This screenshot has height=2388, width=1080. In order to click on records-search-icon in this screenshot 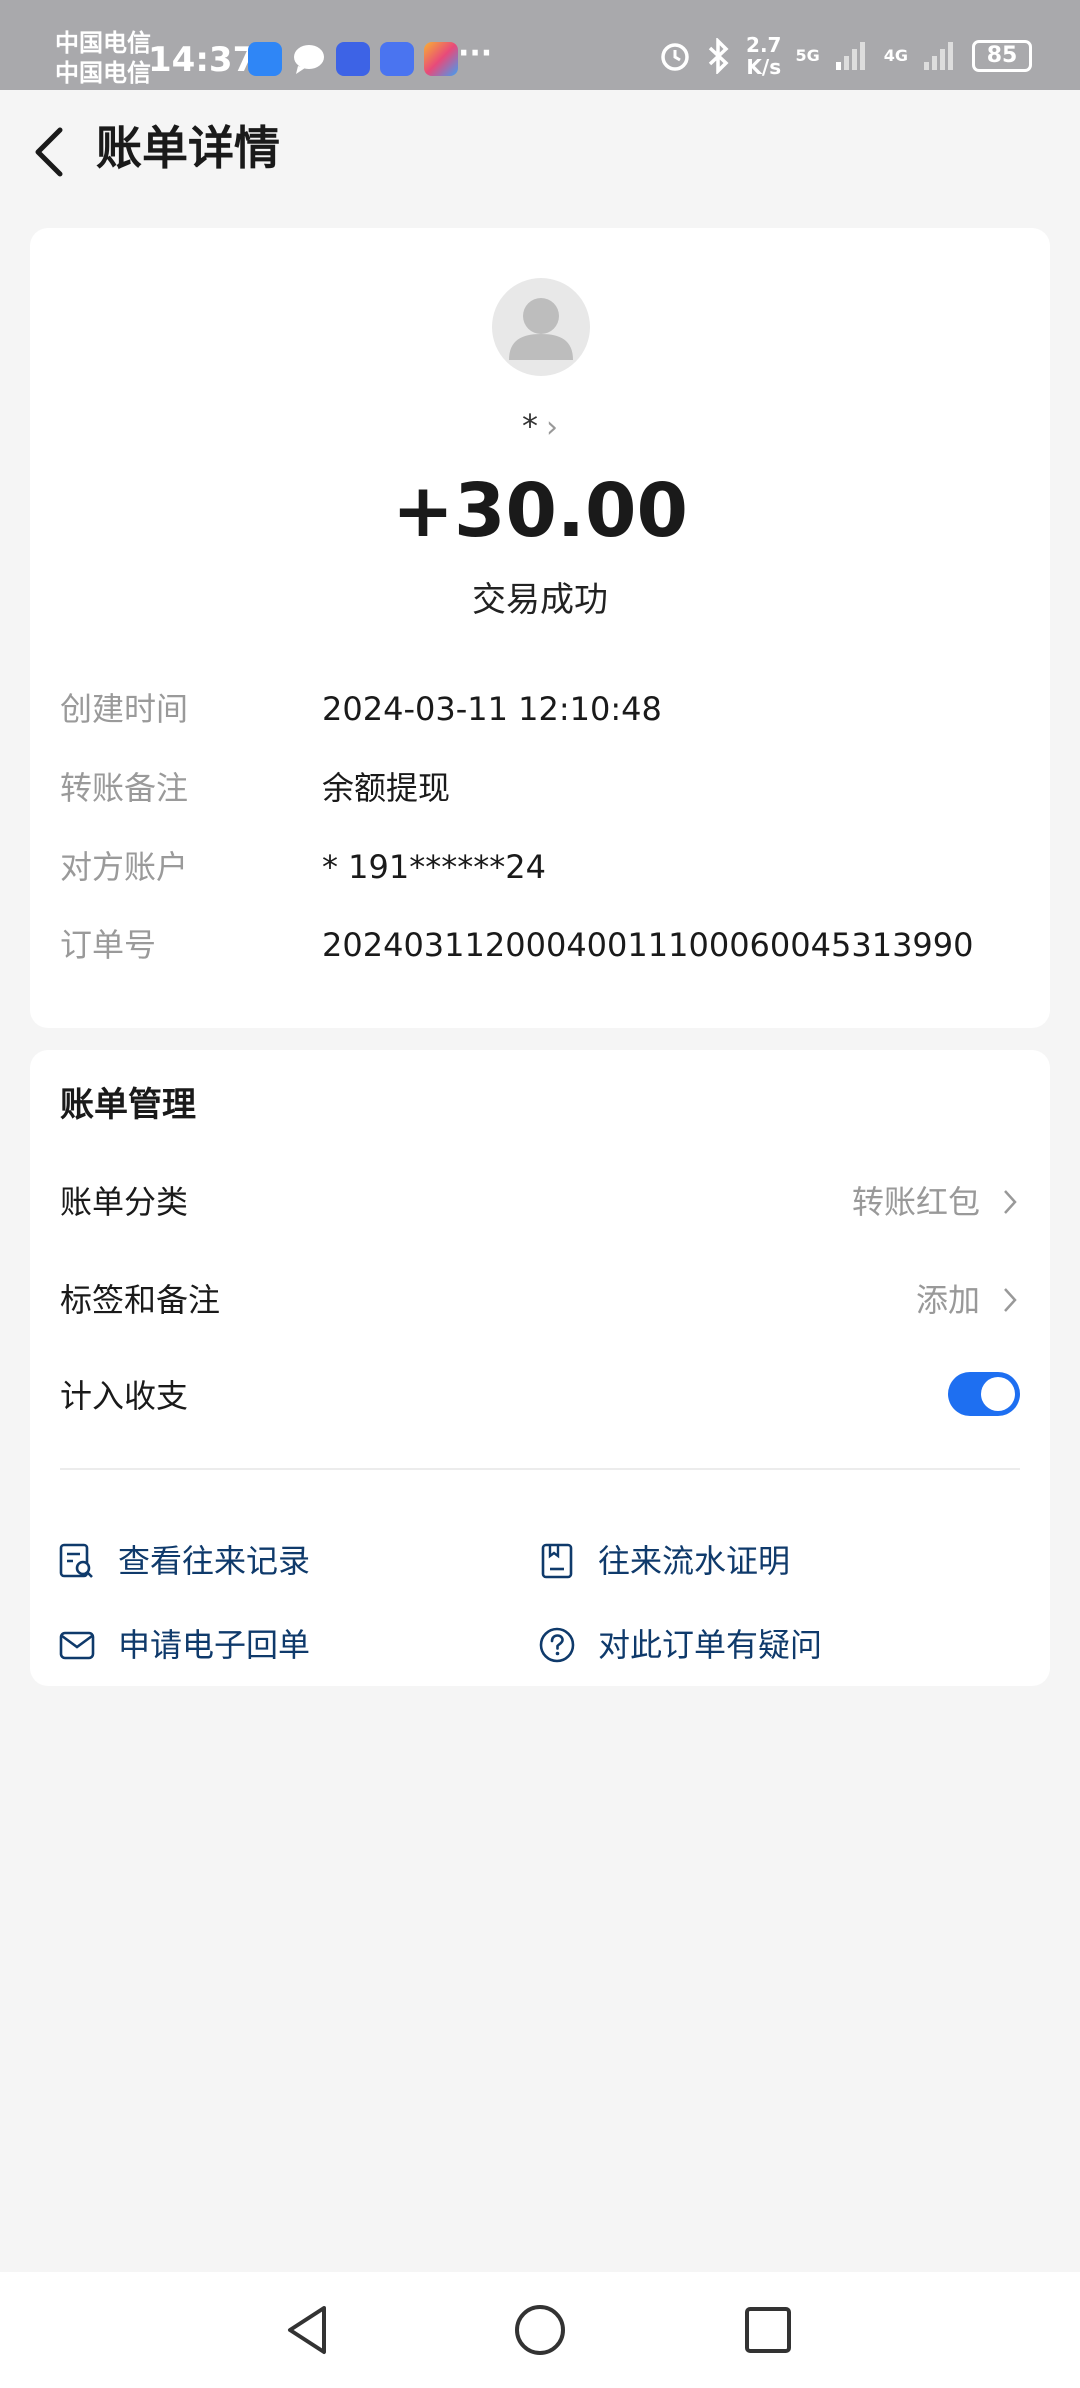, I will do `click(76, 1560)`.